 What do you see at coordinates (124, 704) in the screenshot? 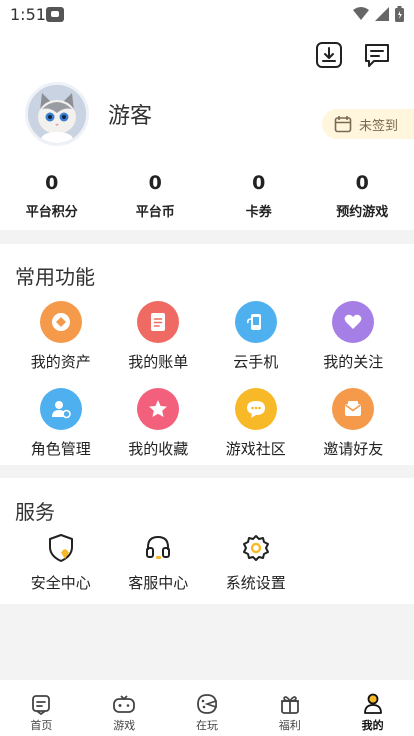
I see `gamepad-icon` at bounding box center [124, 704].